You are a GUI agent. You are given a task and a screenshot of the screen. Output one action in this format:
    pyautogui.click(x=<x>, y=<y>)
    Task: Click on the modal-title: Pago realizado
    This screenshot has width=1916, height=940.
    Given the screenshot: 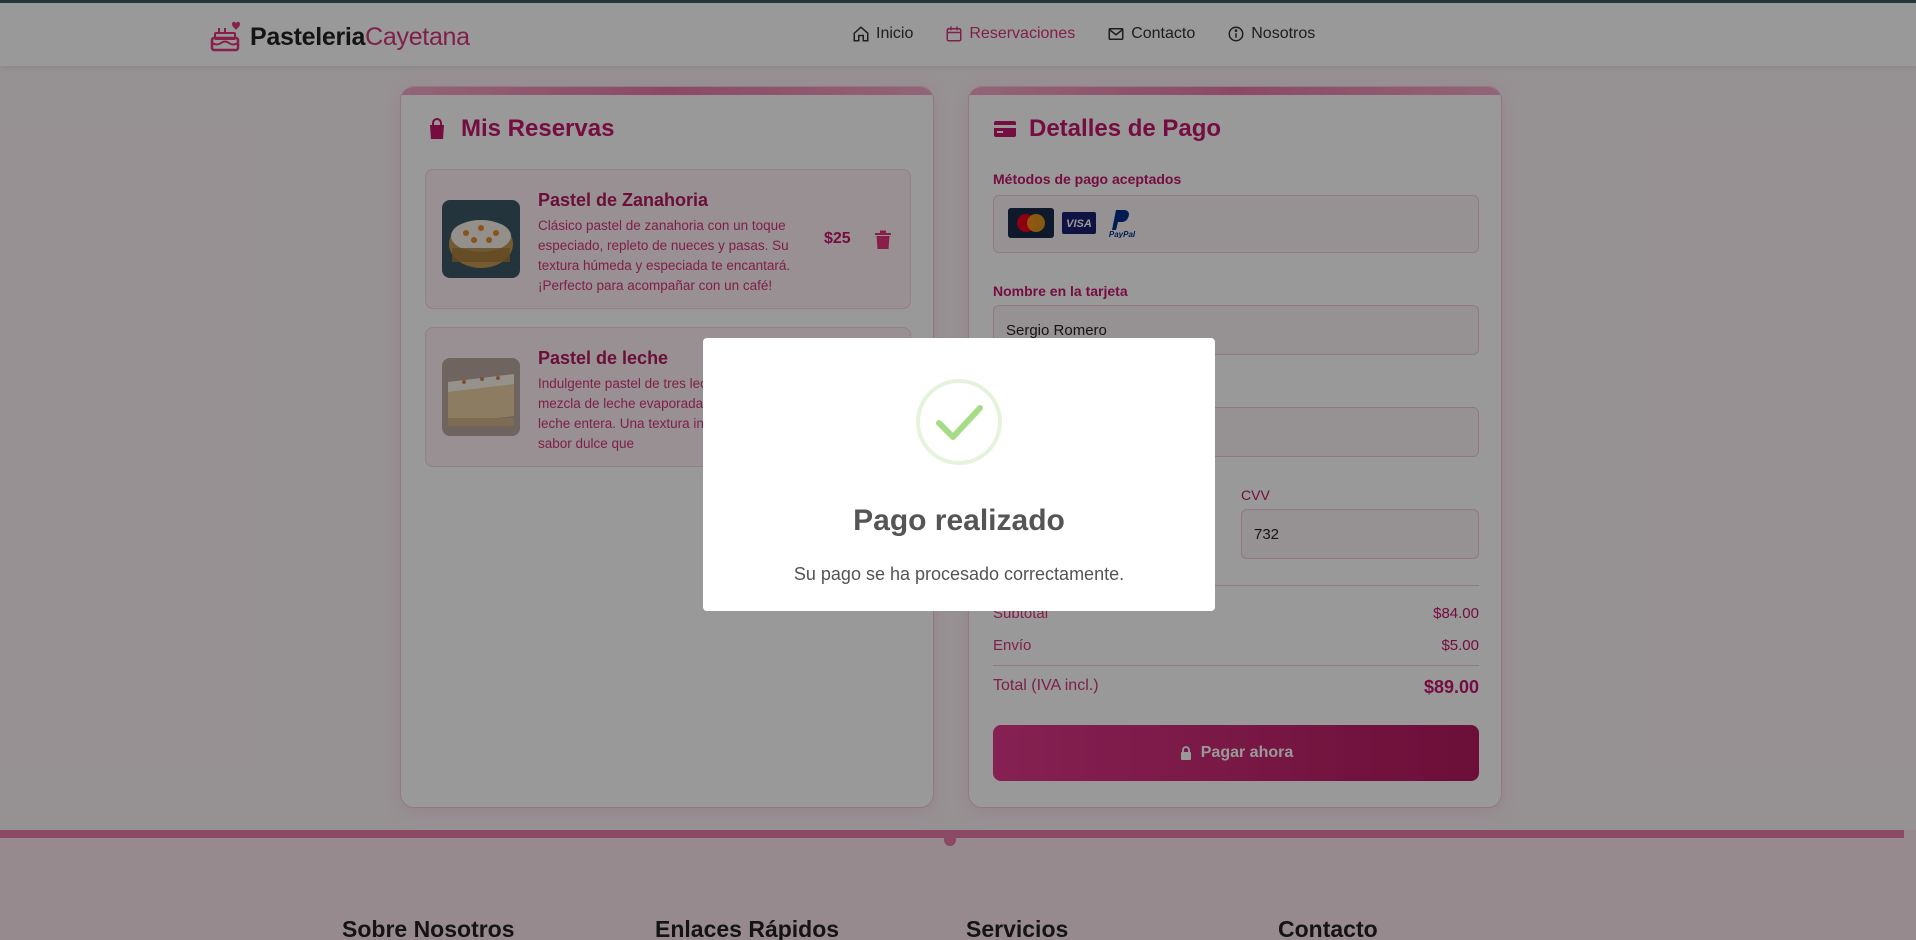 What is the action you would take?
    pyautogui.click(x=959, y=520)
    